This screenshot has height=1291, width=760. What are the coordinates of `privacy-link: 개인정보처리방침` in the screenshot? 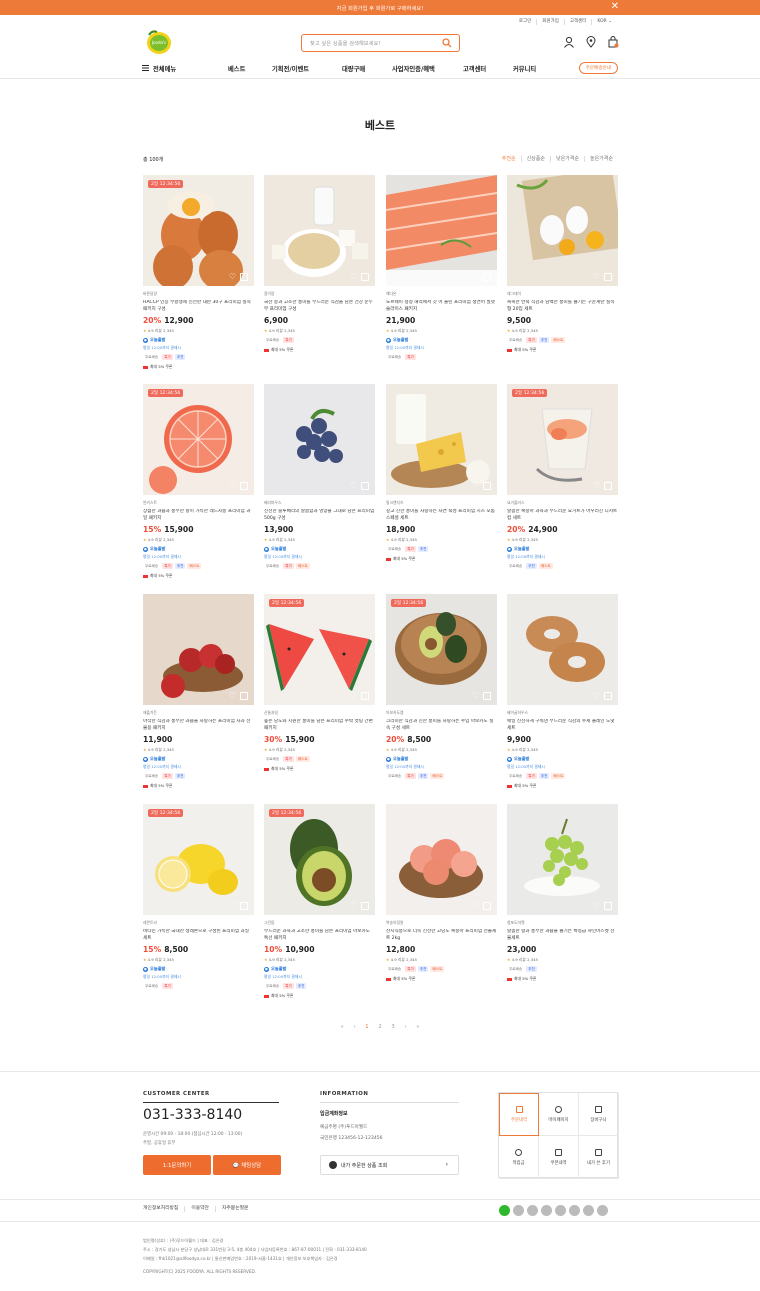 It's located at (163, 1209).